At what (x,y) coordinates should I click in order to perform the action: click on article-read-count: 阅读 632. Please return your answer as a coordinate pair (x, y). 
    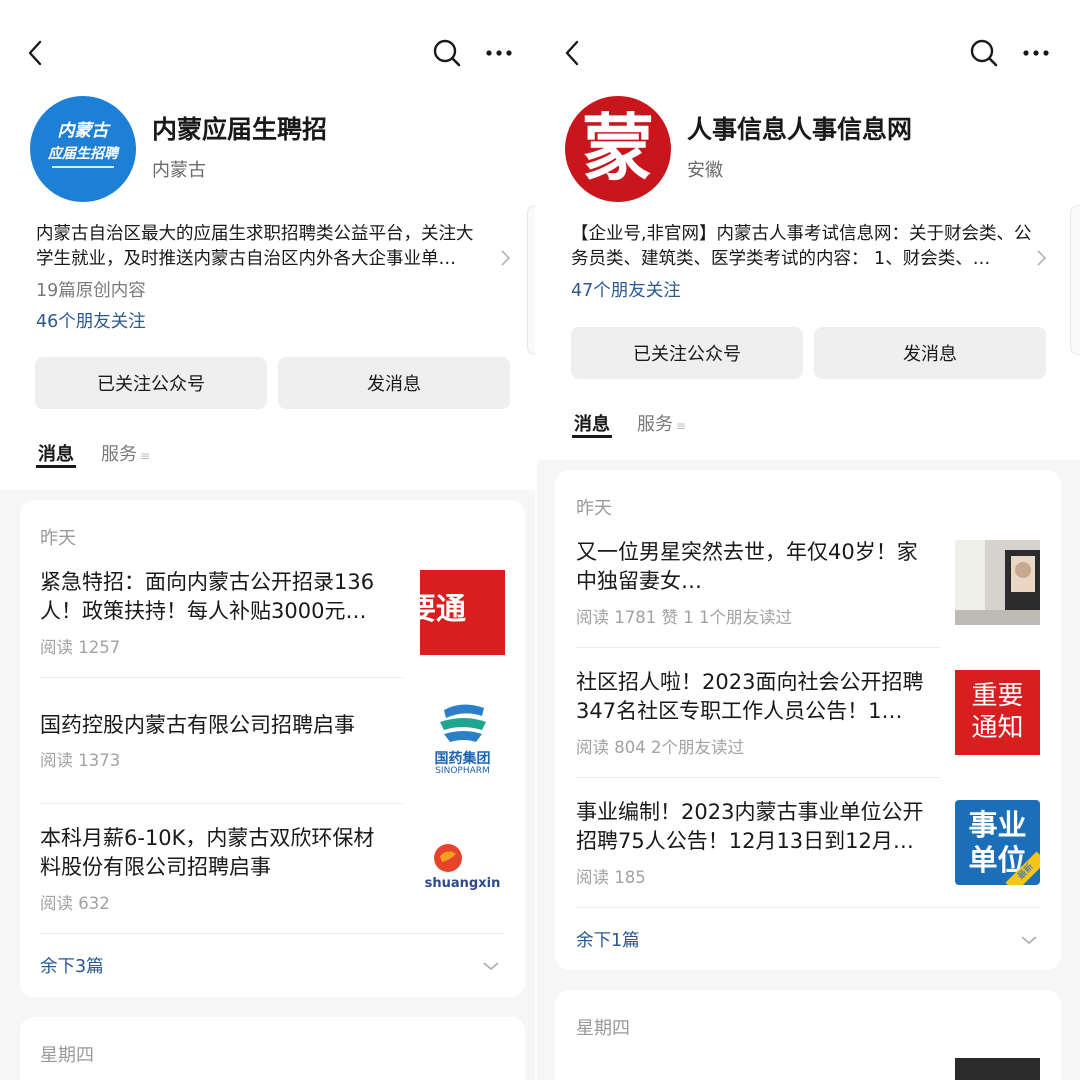
    Looking at the image, I should click on (75, 903).